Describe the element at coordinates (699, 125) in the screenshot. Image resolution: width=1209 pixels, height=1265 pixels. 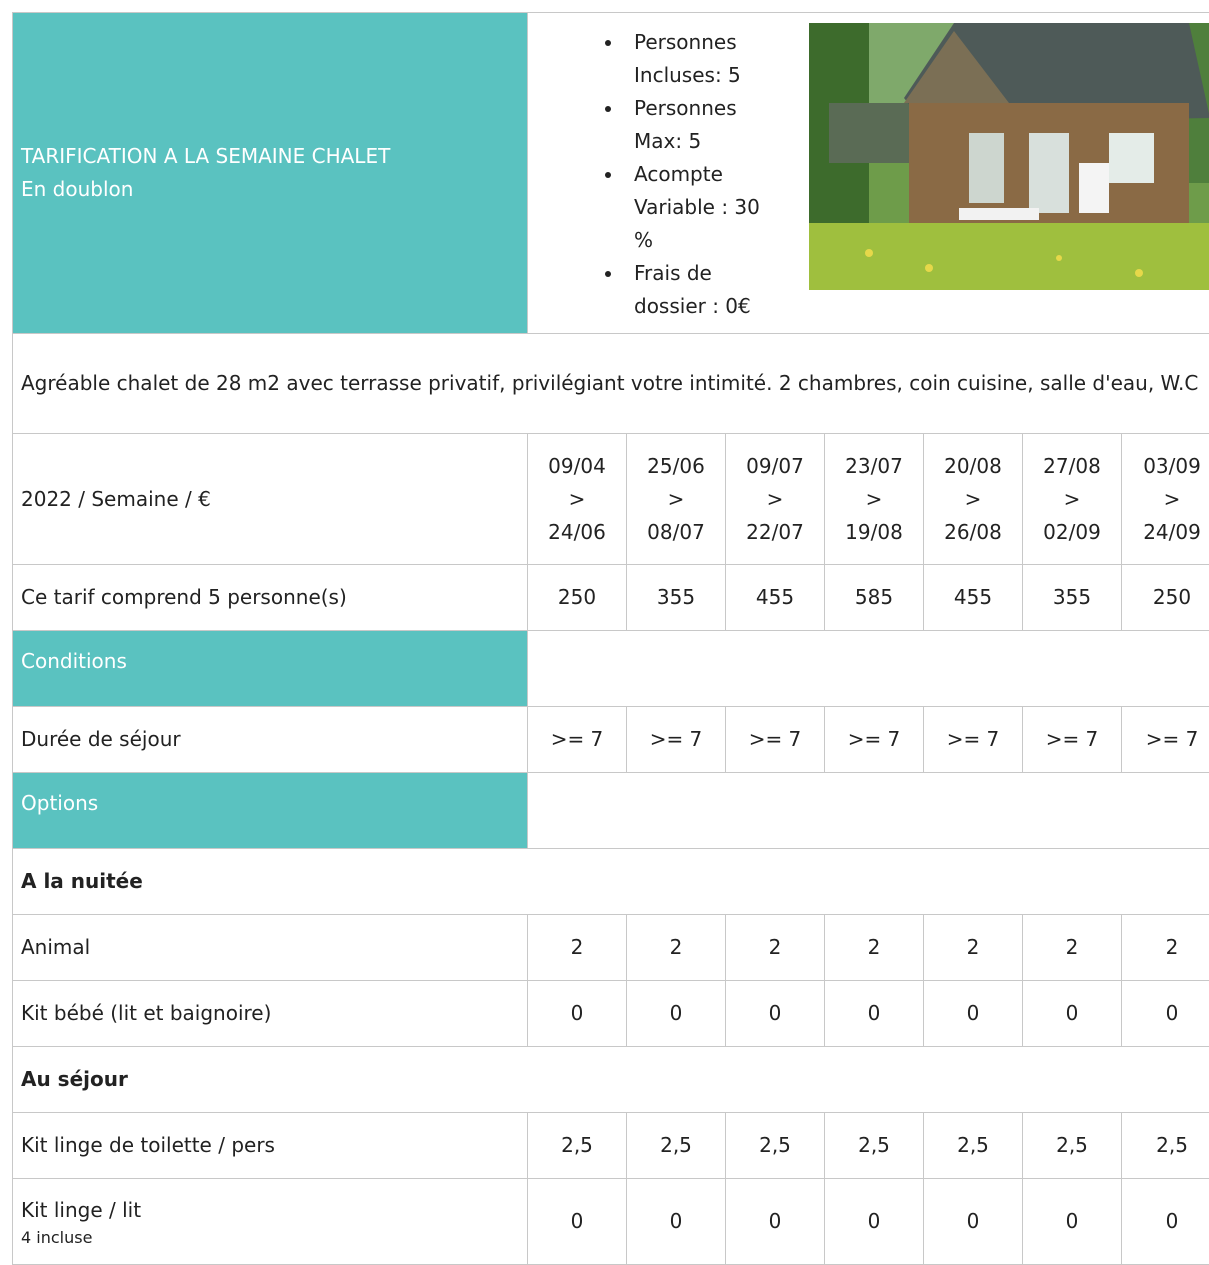
I see `feature-item: Personnes Max: 5` at that location.